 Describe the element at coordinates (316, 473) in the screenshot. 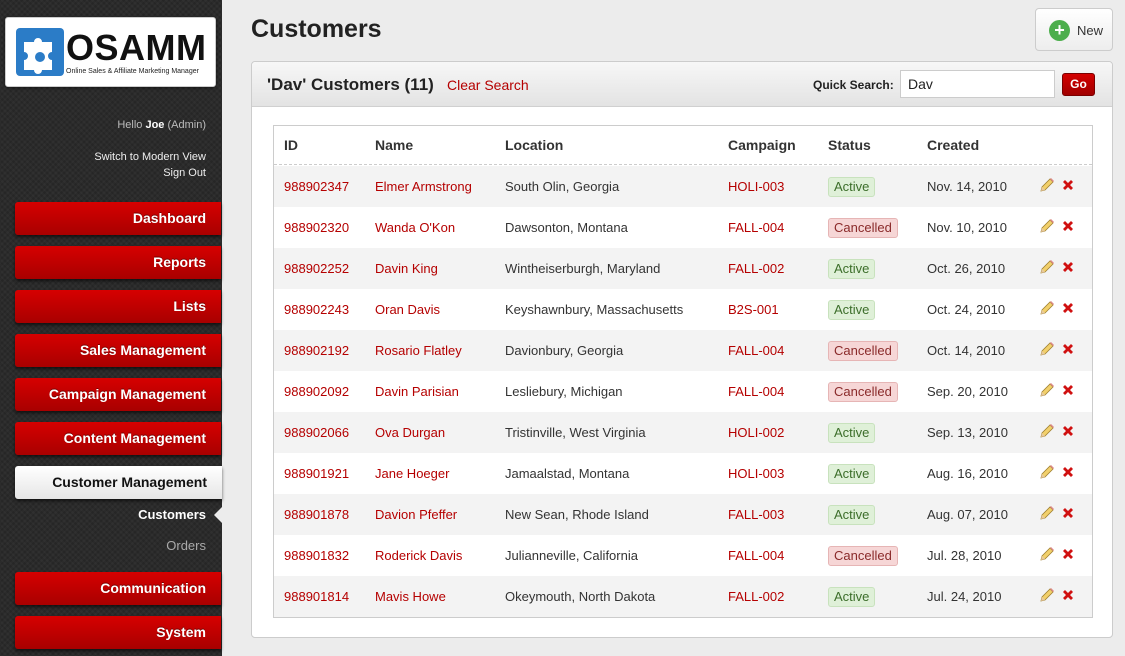

I see `customer-id-link: 988901921` at that location.